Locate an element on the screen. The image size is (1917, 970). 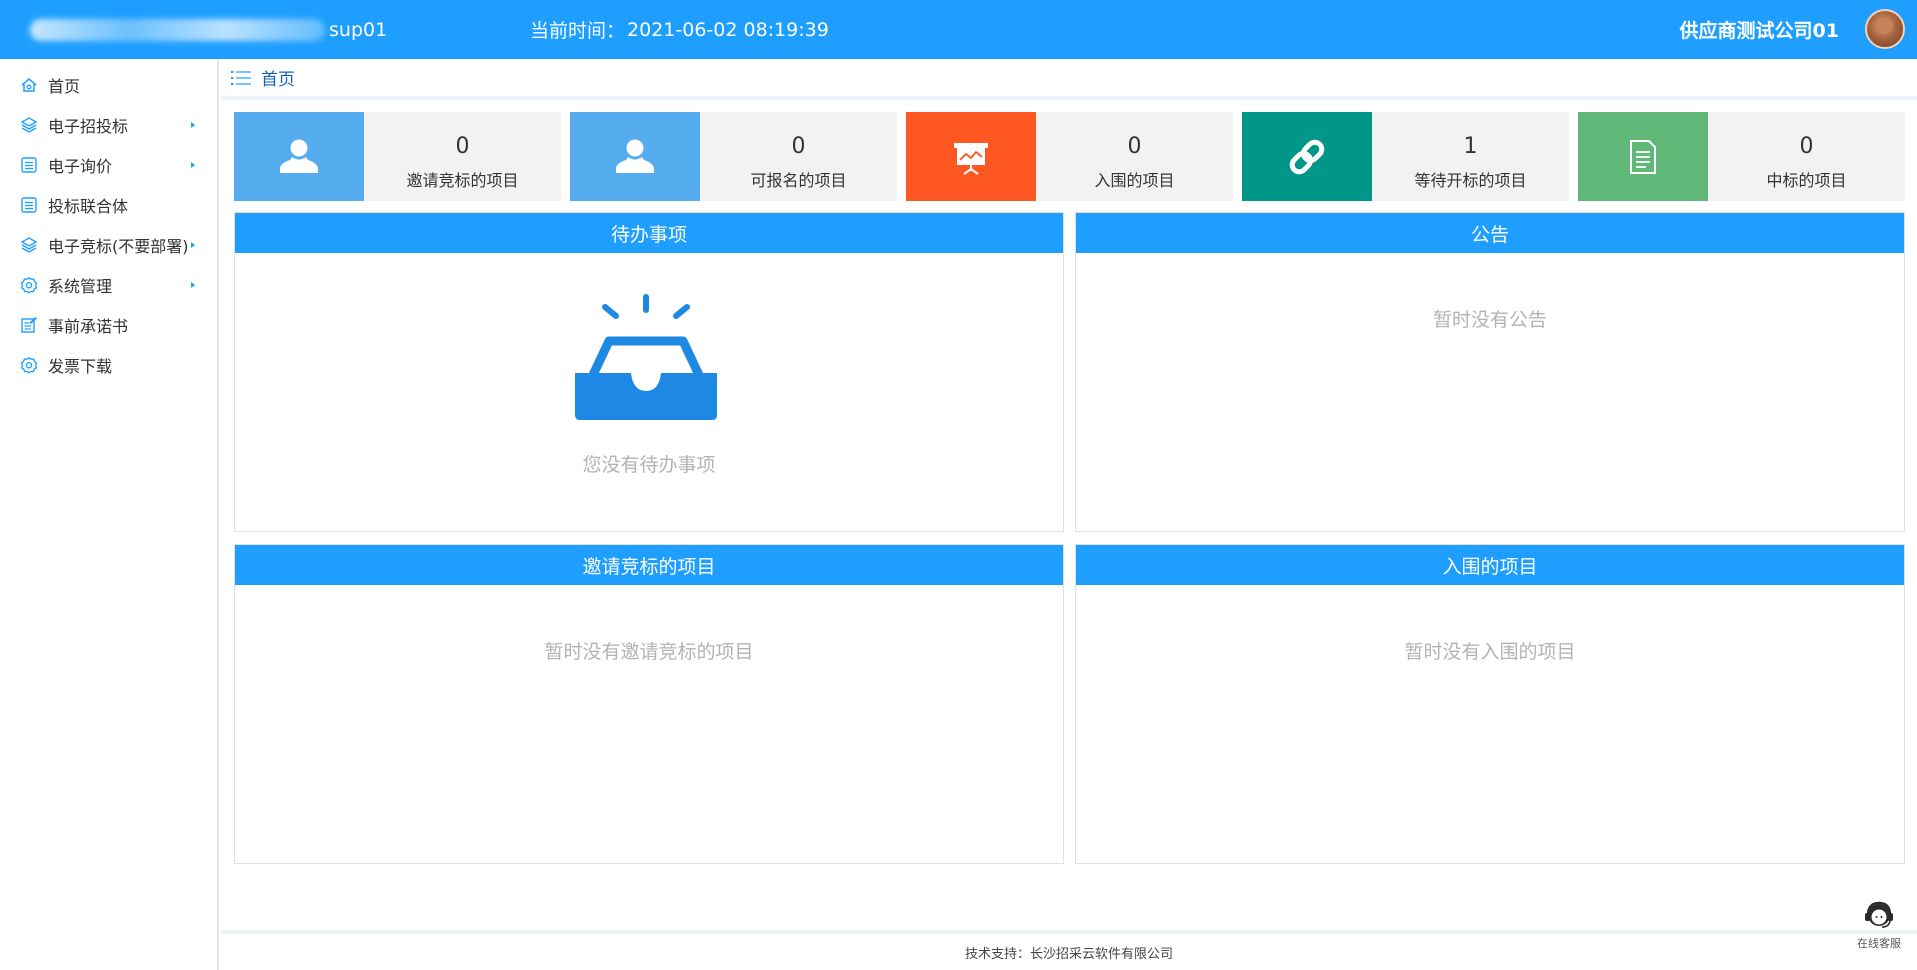
invited-panel-title: 邀请竞标的项目 is located at coordinates (649, 565).